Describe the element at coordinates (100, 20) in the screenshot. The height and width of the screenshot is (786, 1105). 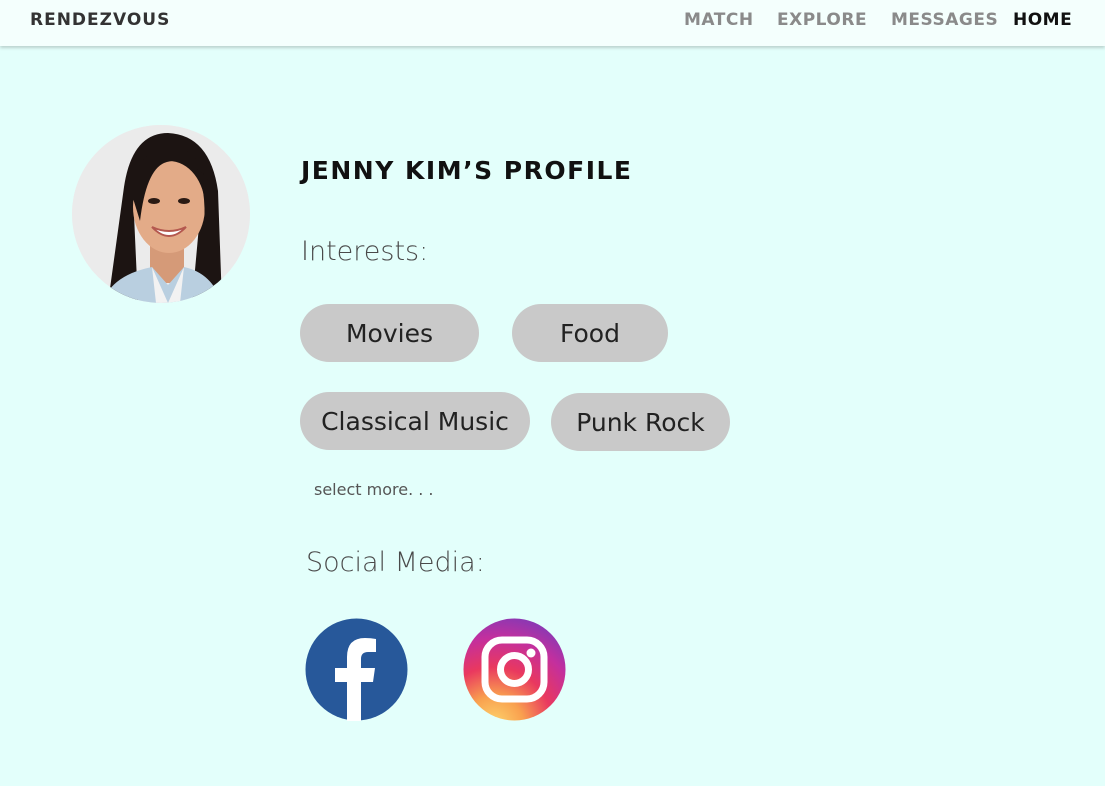
I see `brand-logo: RENDEZVOUS` at that location.